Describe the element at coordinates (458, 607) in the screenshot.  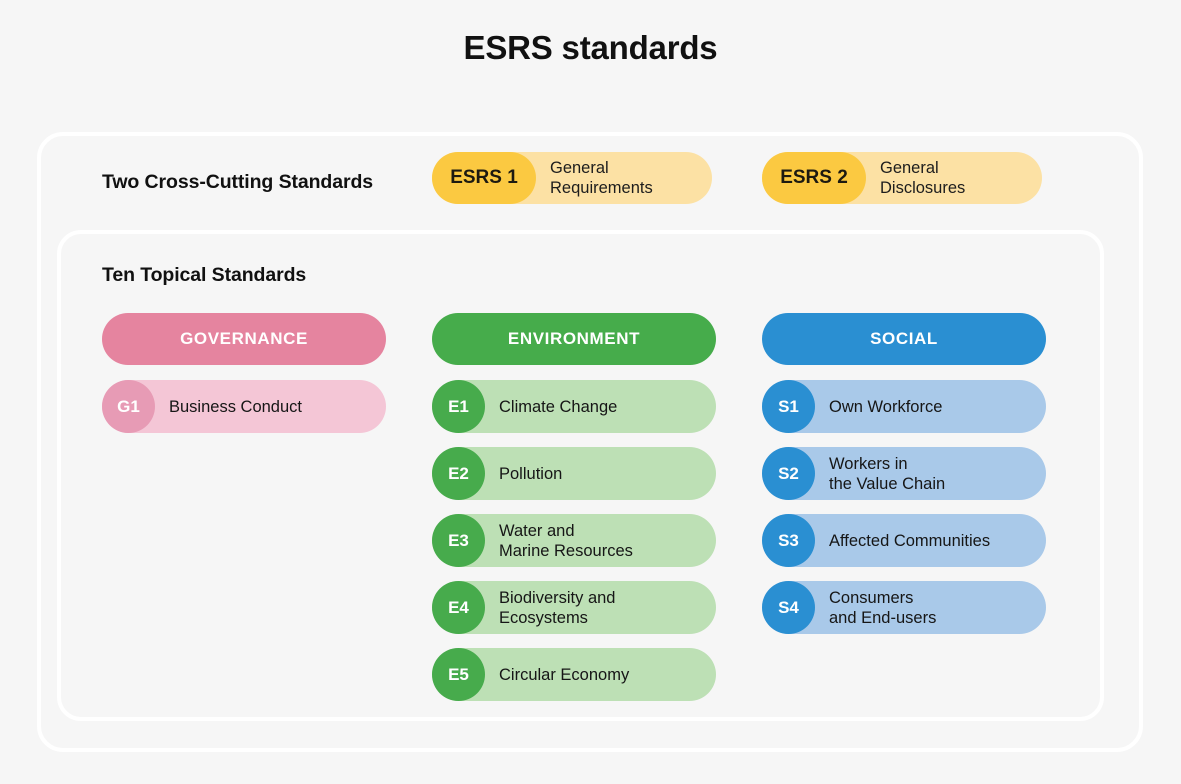
I see `topic-badge-e4: E4` at that location.